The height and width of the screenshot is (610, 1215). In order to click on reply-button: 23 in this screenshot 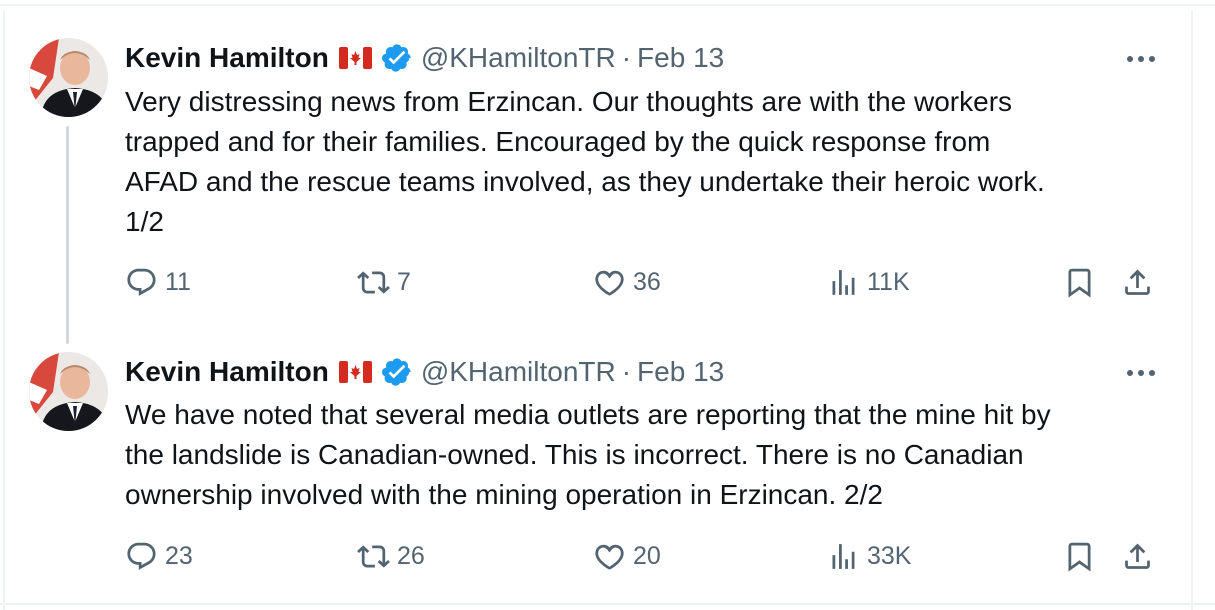, I will do `click(159, 556)`.